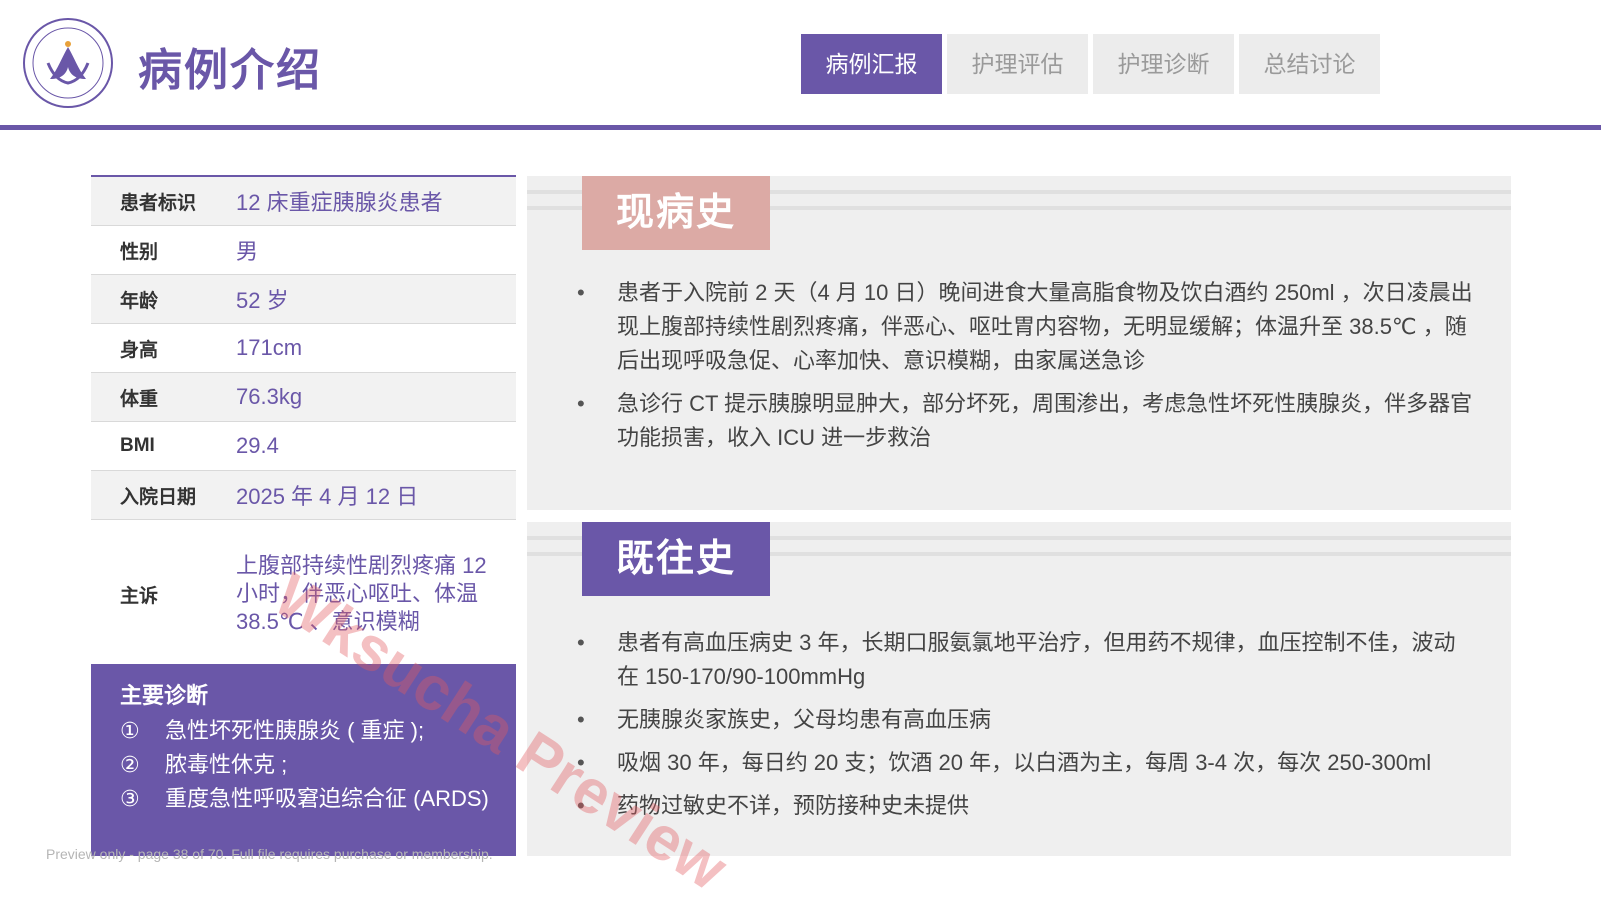 Image resolution: width=1601 pixels, height=905 pixels. I want to click on table-row: BMI 29.4, so click(303, 446).